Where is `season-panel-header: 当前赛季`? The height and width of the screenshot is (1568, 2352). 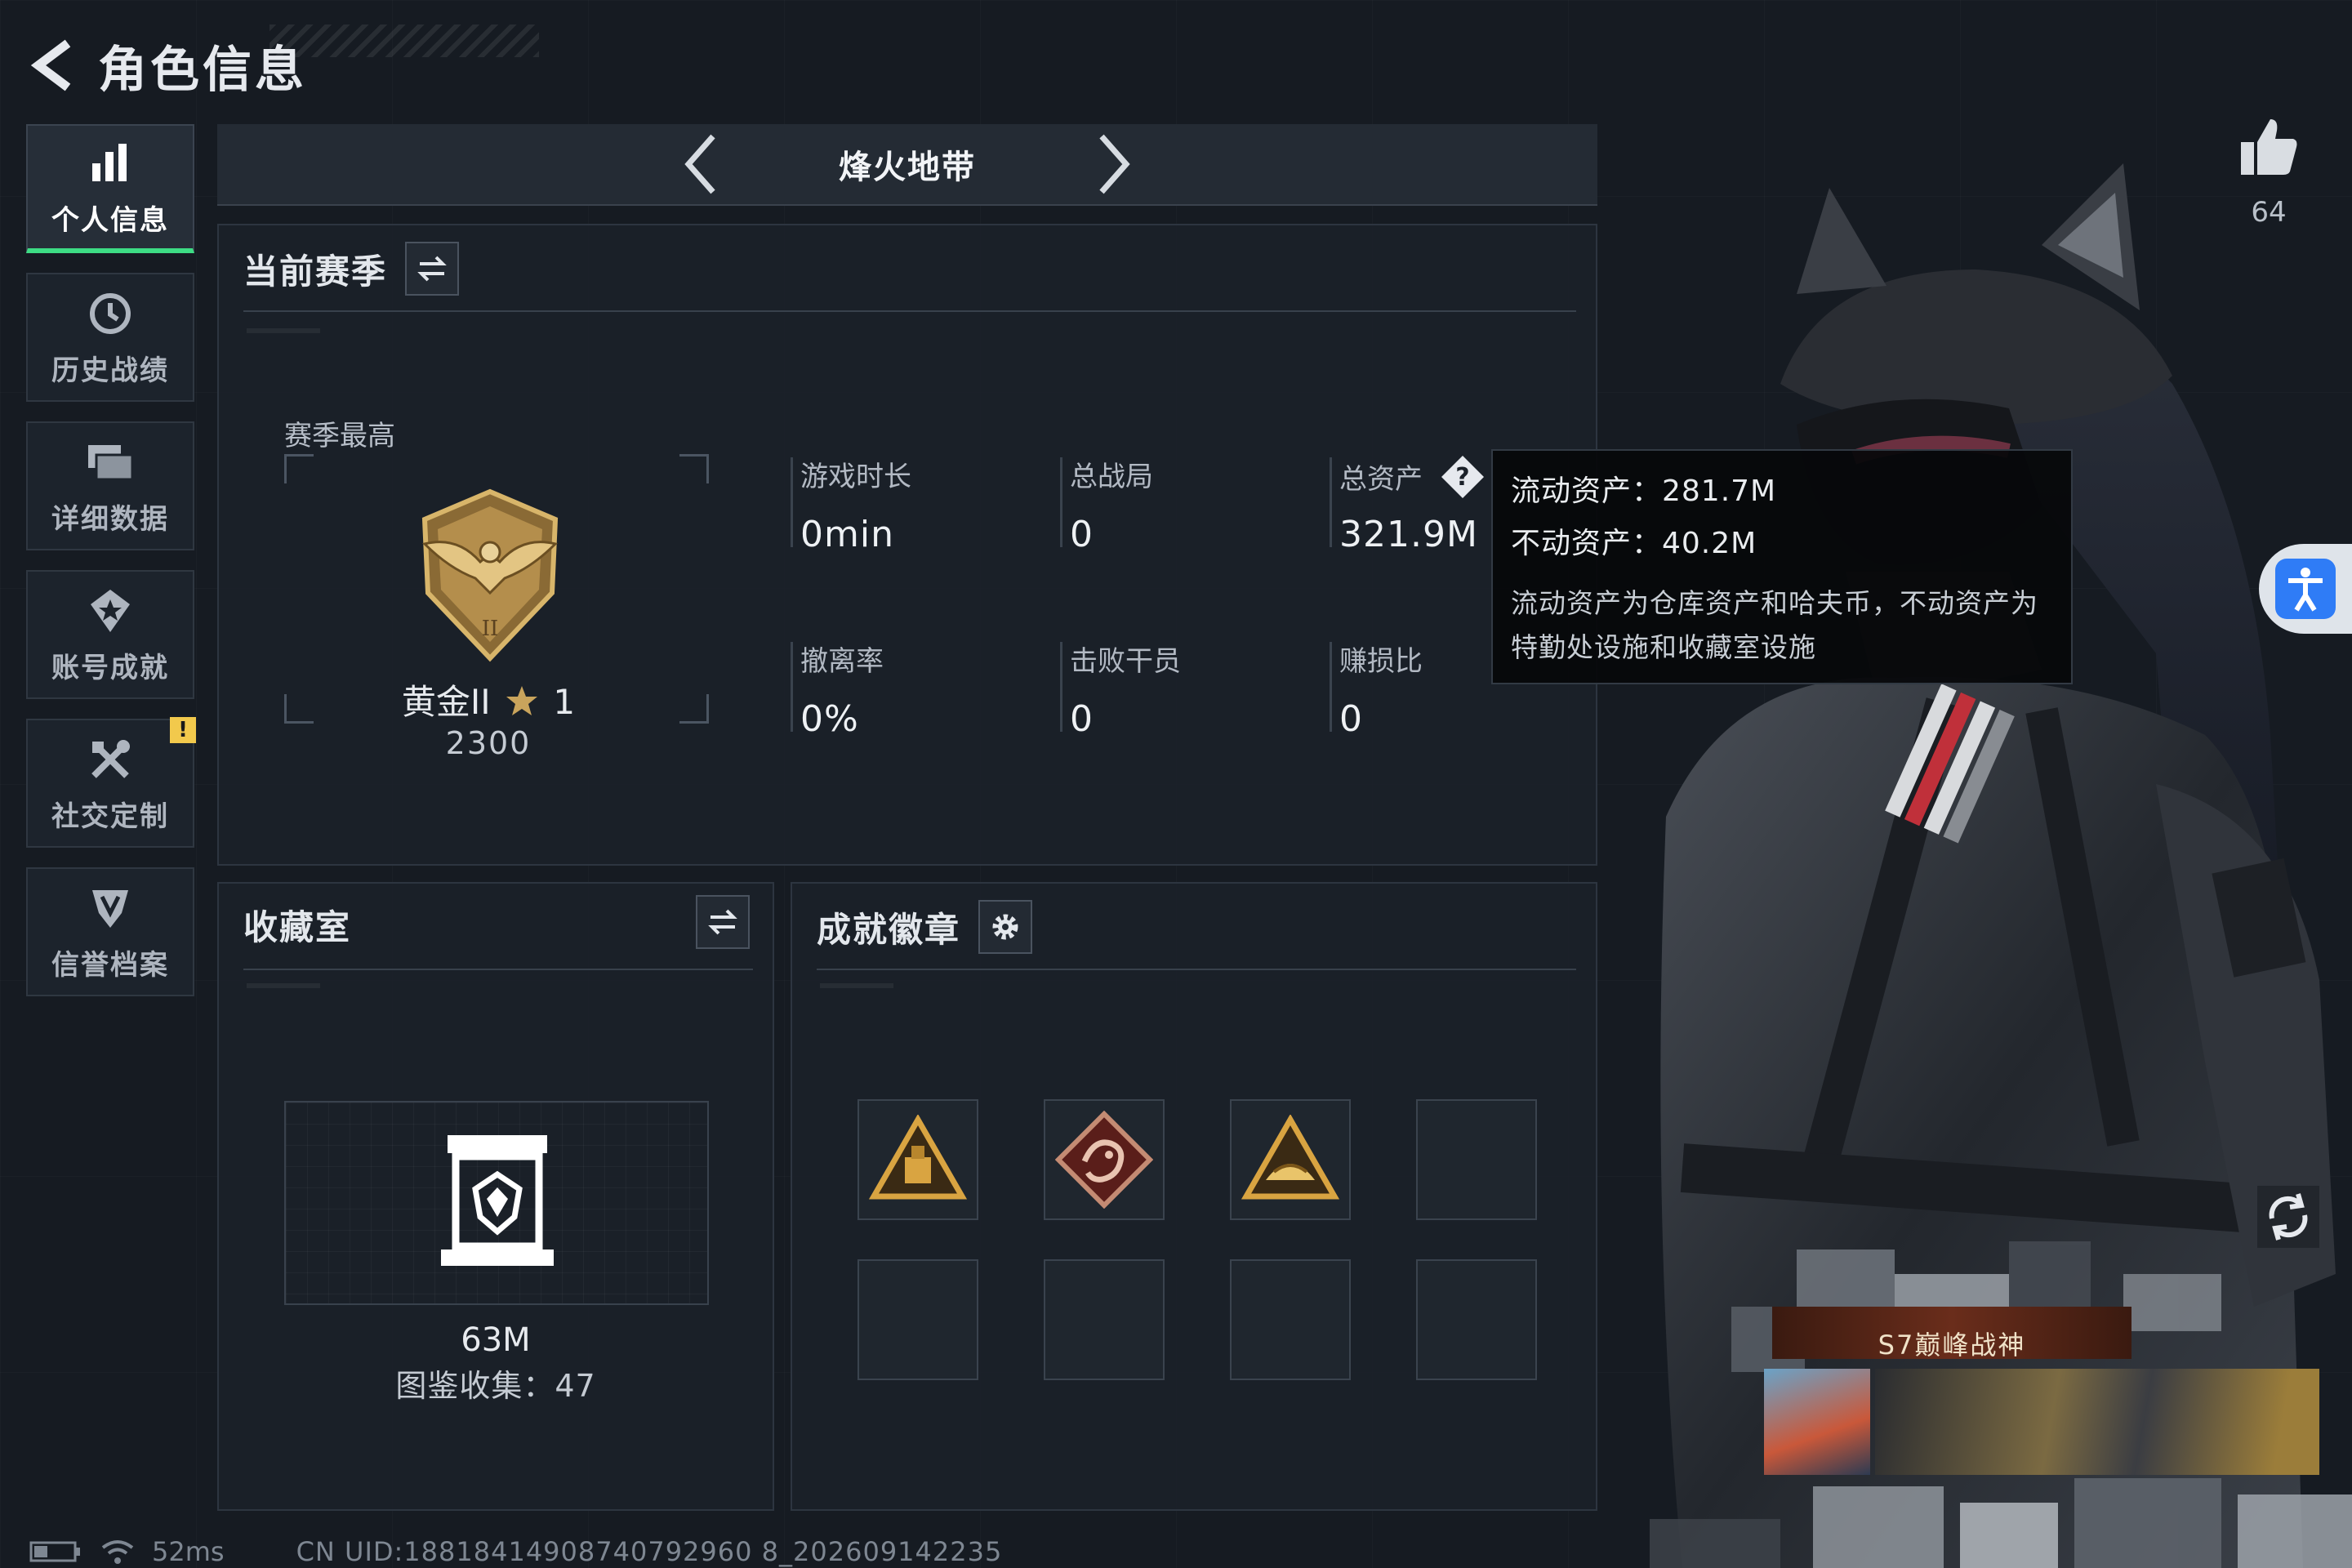
season-panel-header: 当前赛季 is located at coordinates (351, 269).